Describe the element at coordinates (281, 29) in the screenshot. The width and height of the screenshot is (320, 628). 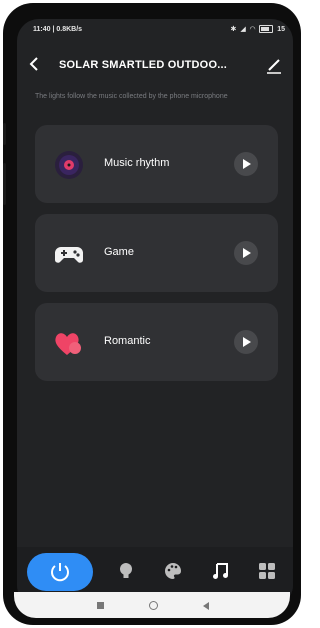
I see `battery-level: 15` at that location.